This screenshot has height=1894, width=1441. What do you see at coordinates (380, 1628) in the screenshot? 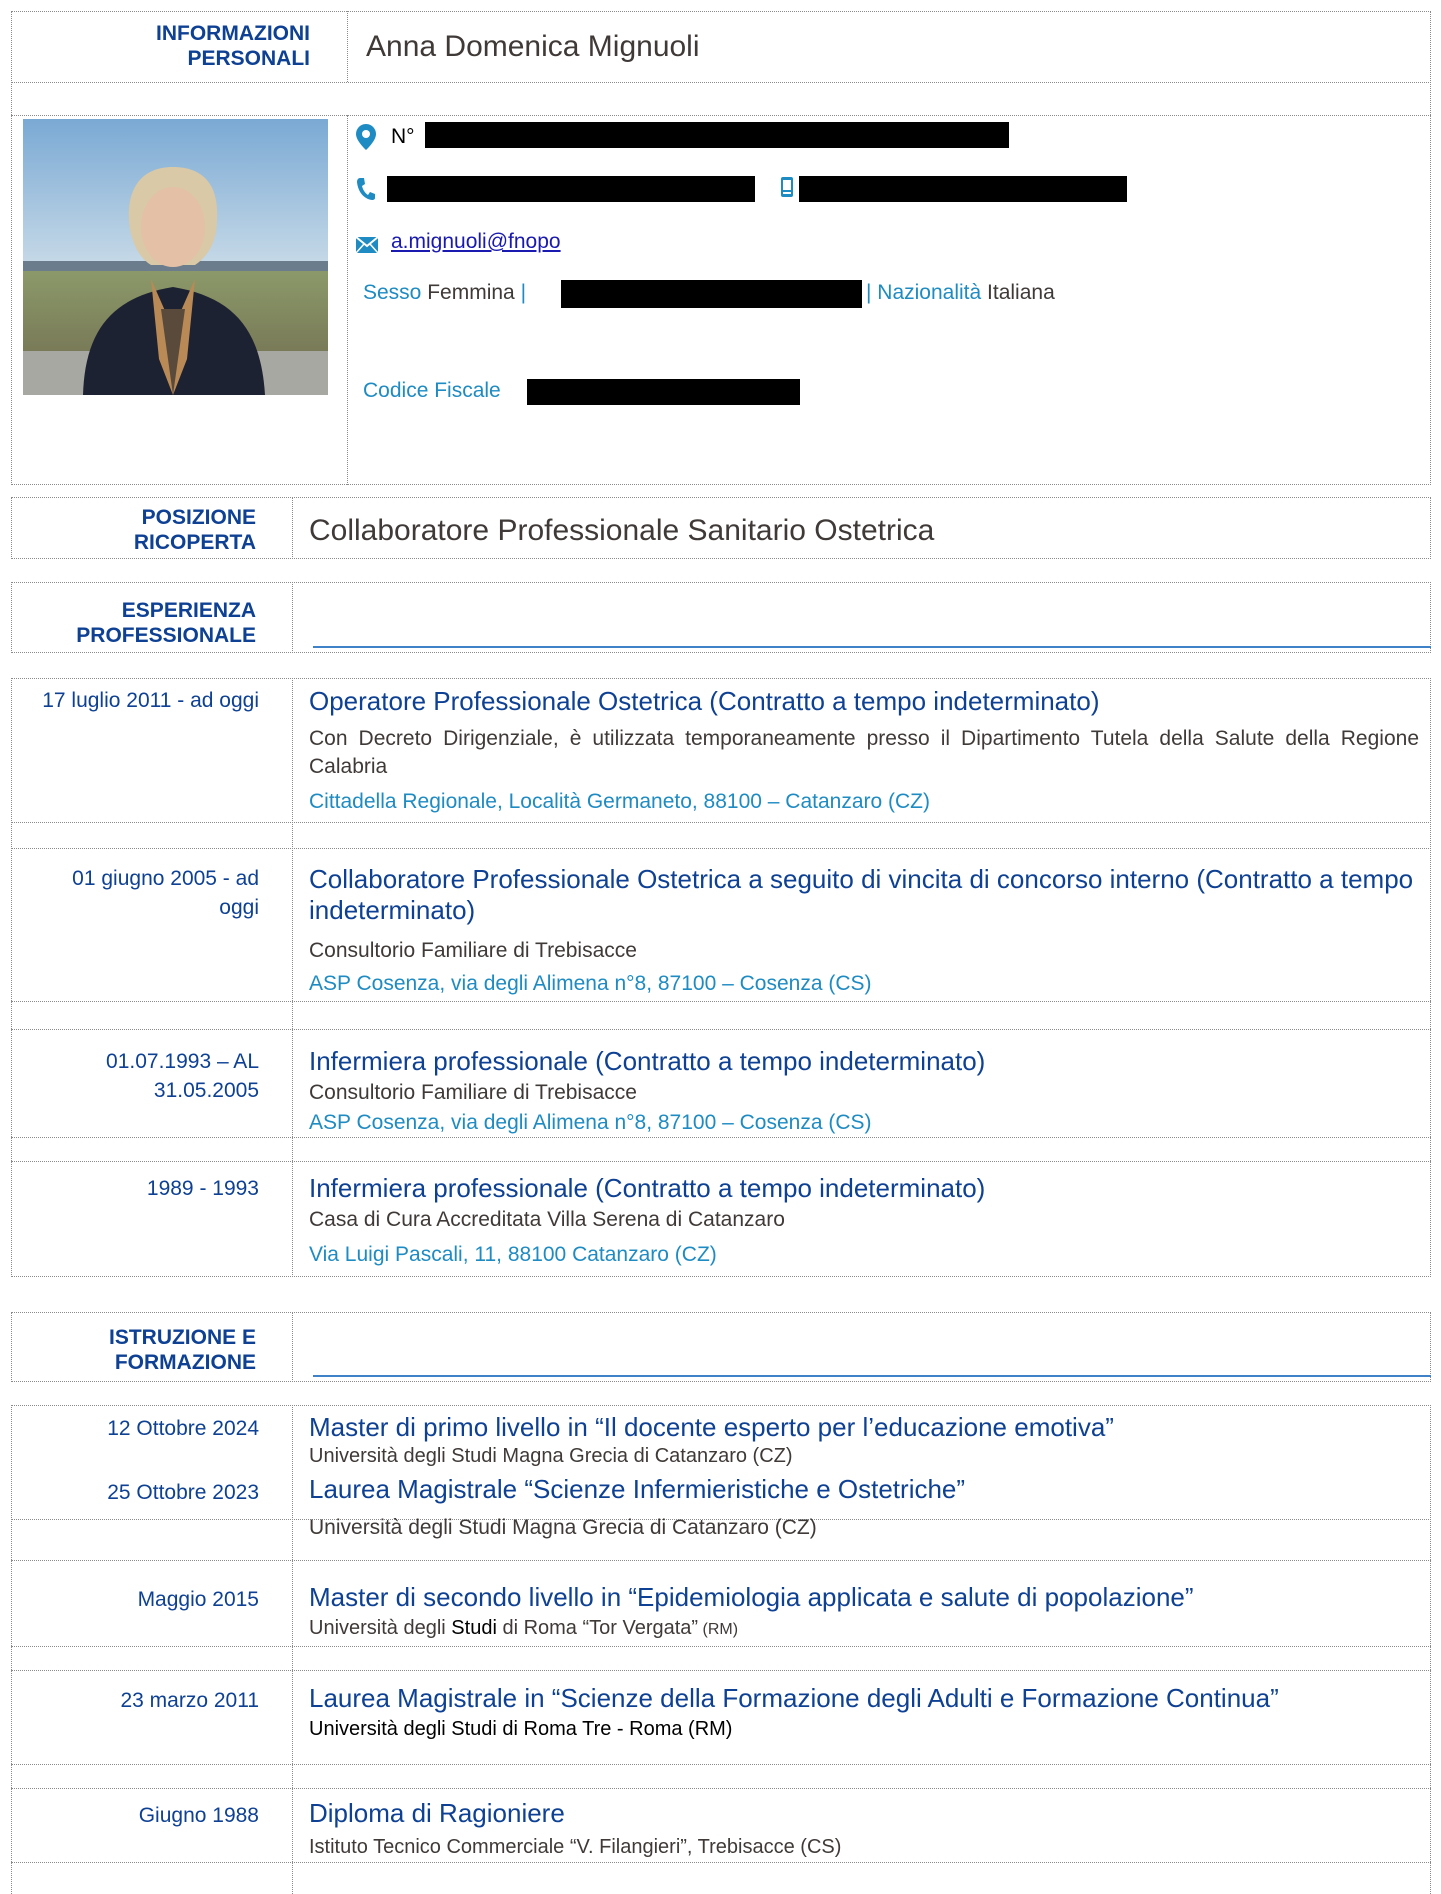
I see `edu-institution-part: Università degli` at bounding box center [380, 1628].